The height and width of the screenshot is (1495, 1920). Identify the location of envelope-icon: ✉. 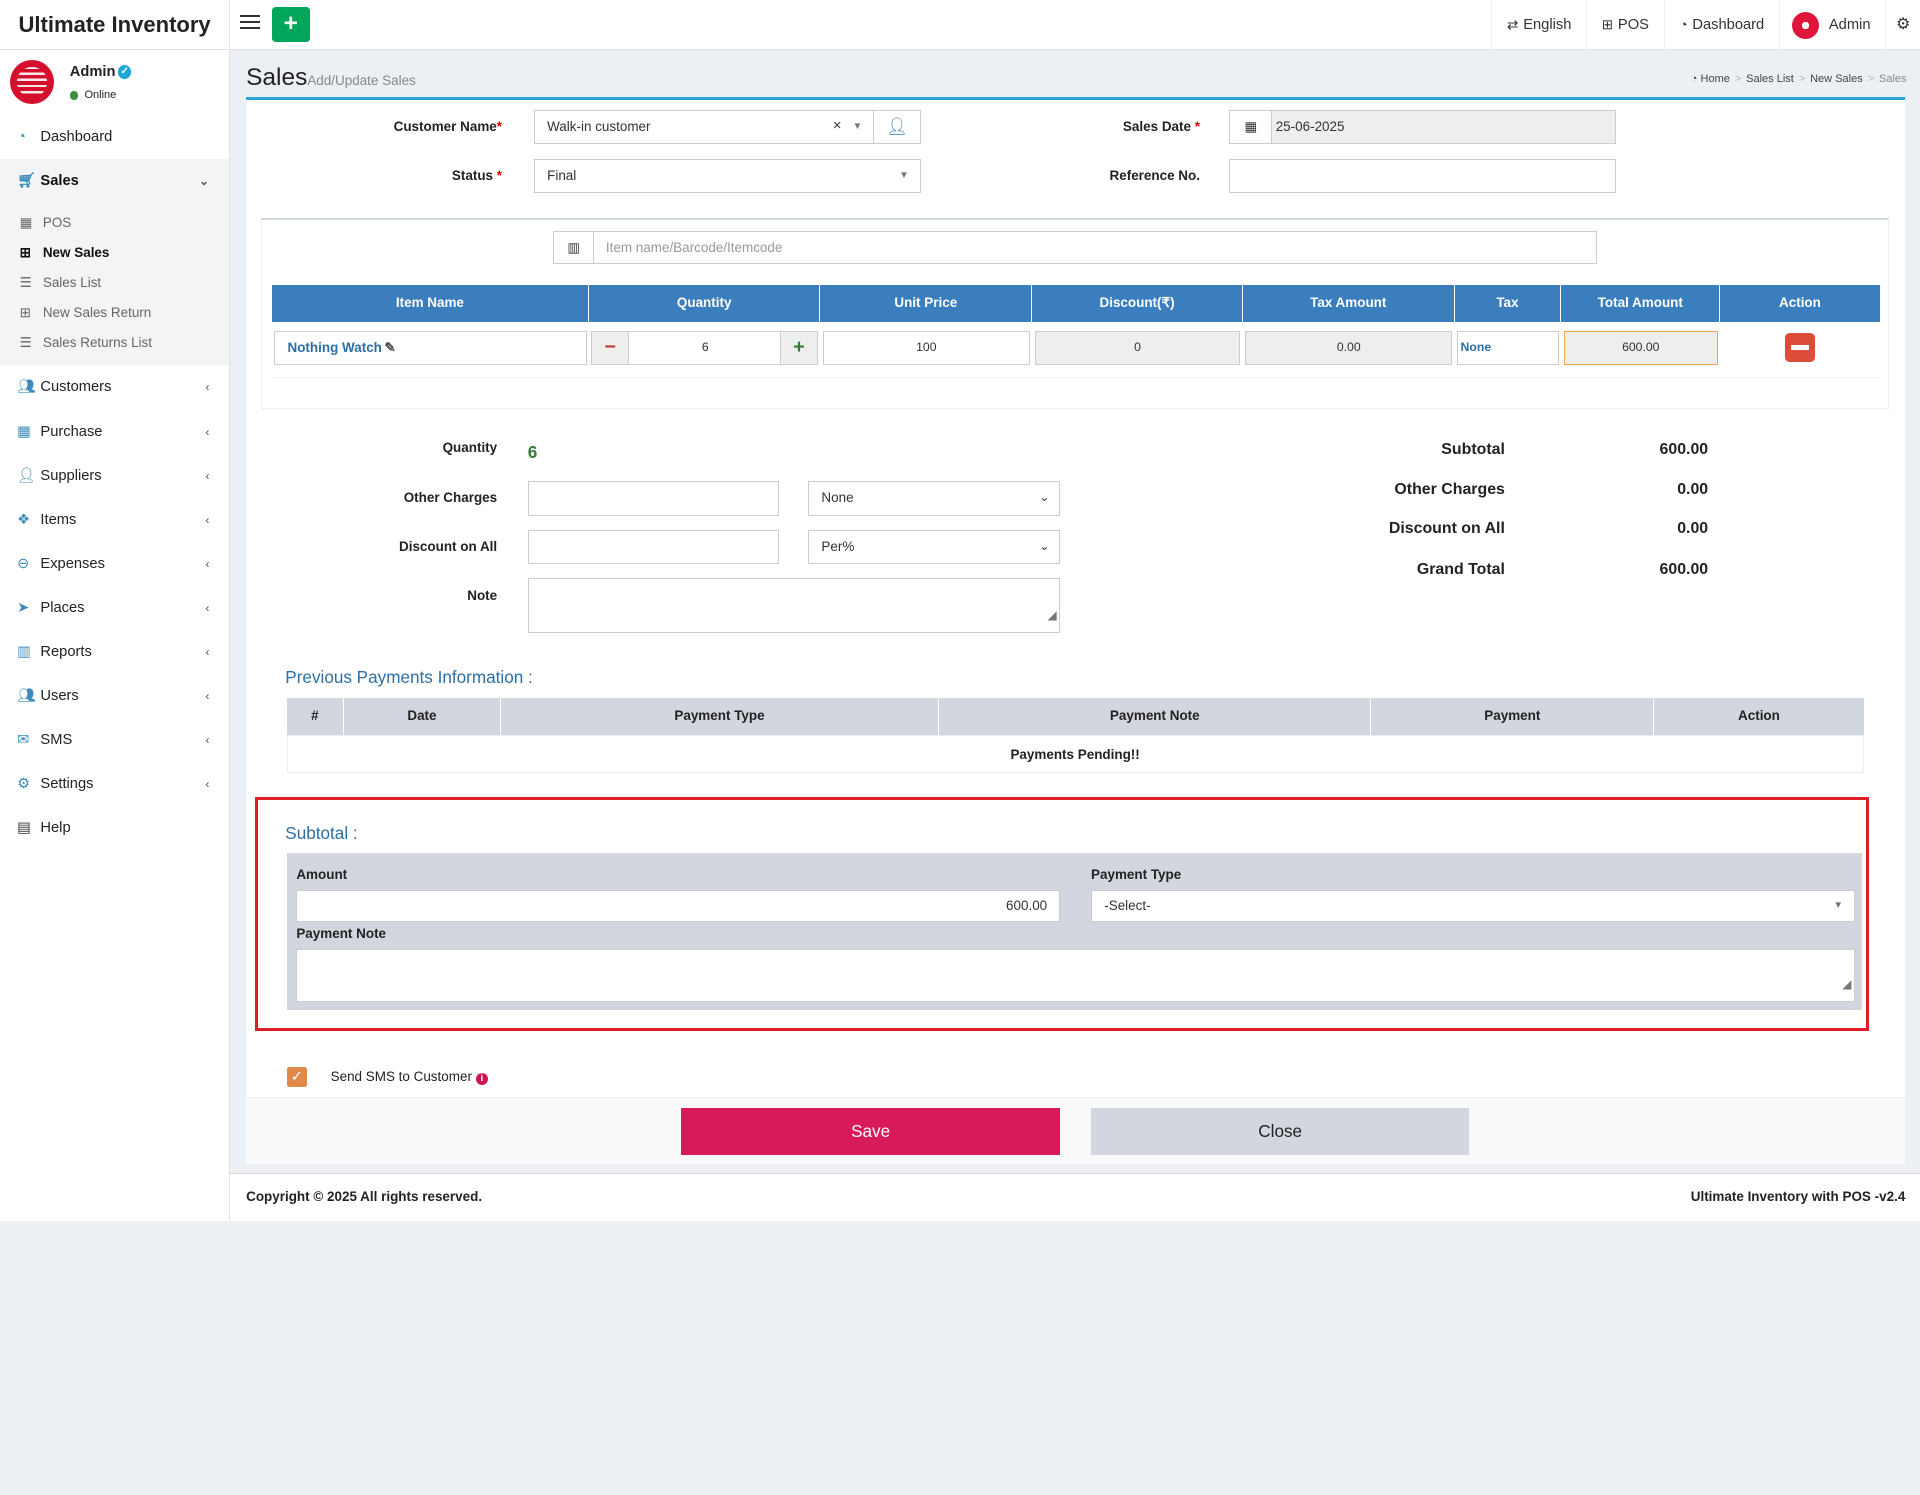
(23, 740).